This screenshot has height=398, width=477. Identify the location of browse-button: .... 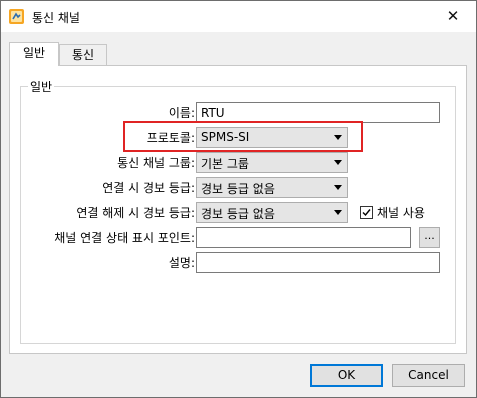
(429, 237).